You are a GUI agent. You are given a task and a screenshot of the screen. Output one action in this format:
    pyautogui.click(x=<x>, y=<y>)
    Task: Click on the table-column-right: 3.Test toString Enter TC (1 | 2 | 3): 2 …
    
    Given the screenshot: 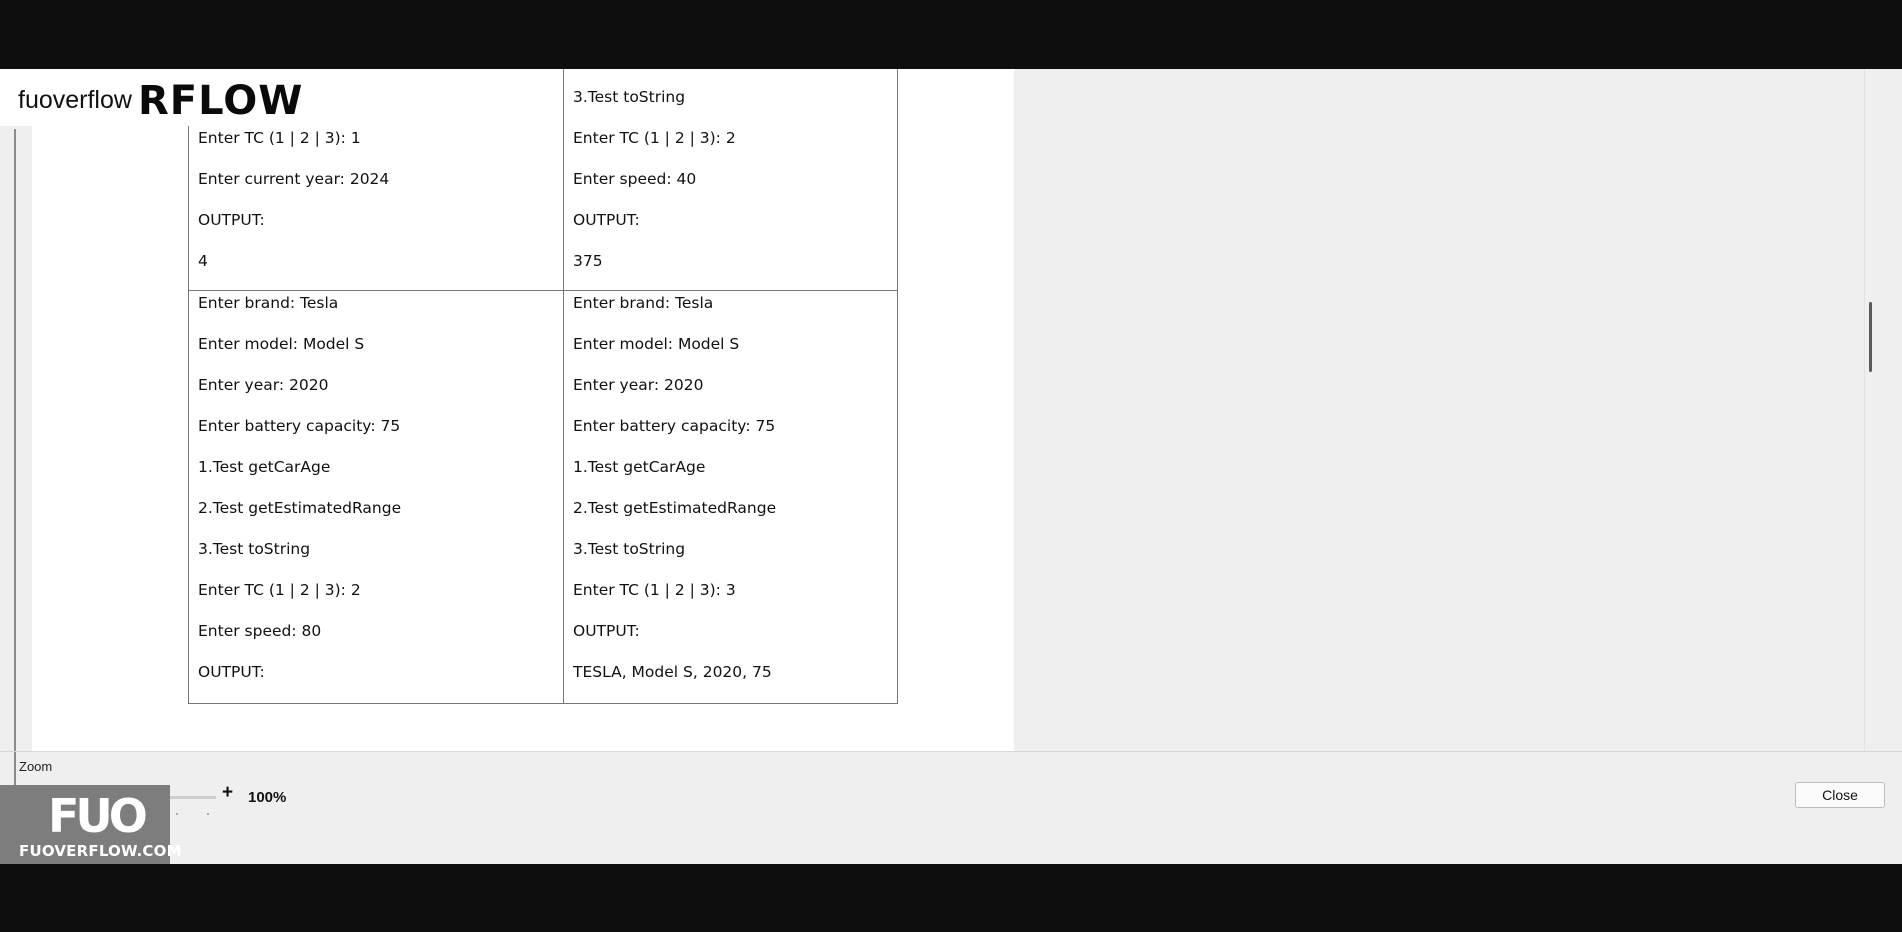 What is the action you would take?
    pyautogui.click(x=730, y=386)
    